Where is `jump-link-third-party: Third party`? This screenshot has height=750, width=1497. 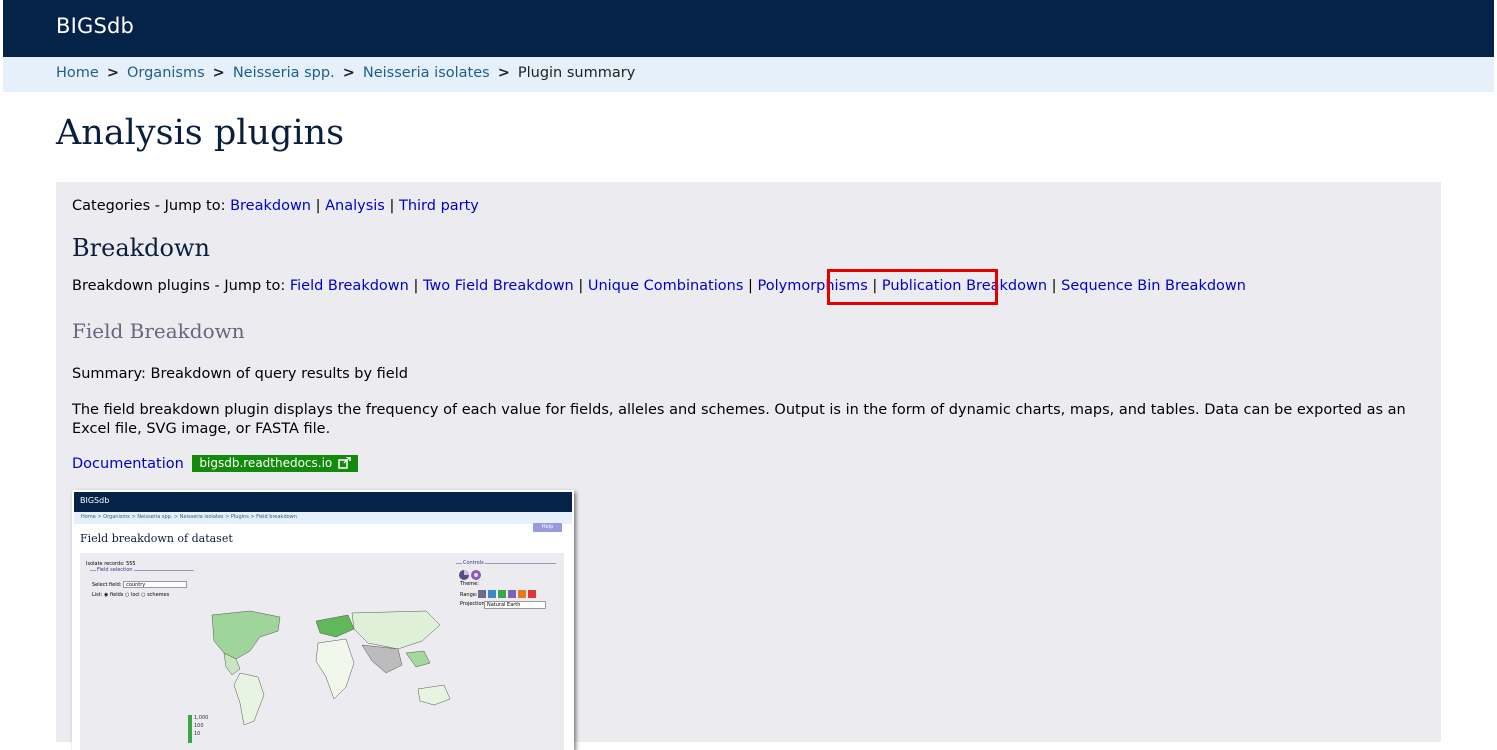
jump-link-third-party: Third party is located at coordinates (439, 206).